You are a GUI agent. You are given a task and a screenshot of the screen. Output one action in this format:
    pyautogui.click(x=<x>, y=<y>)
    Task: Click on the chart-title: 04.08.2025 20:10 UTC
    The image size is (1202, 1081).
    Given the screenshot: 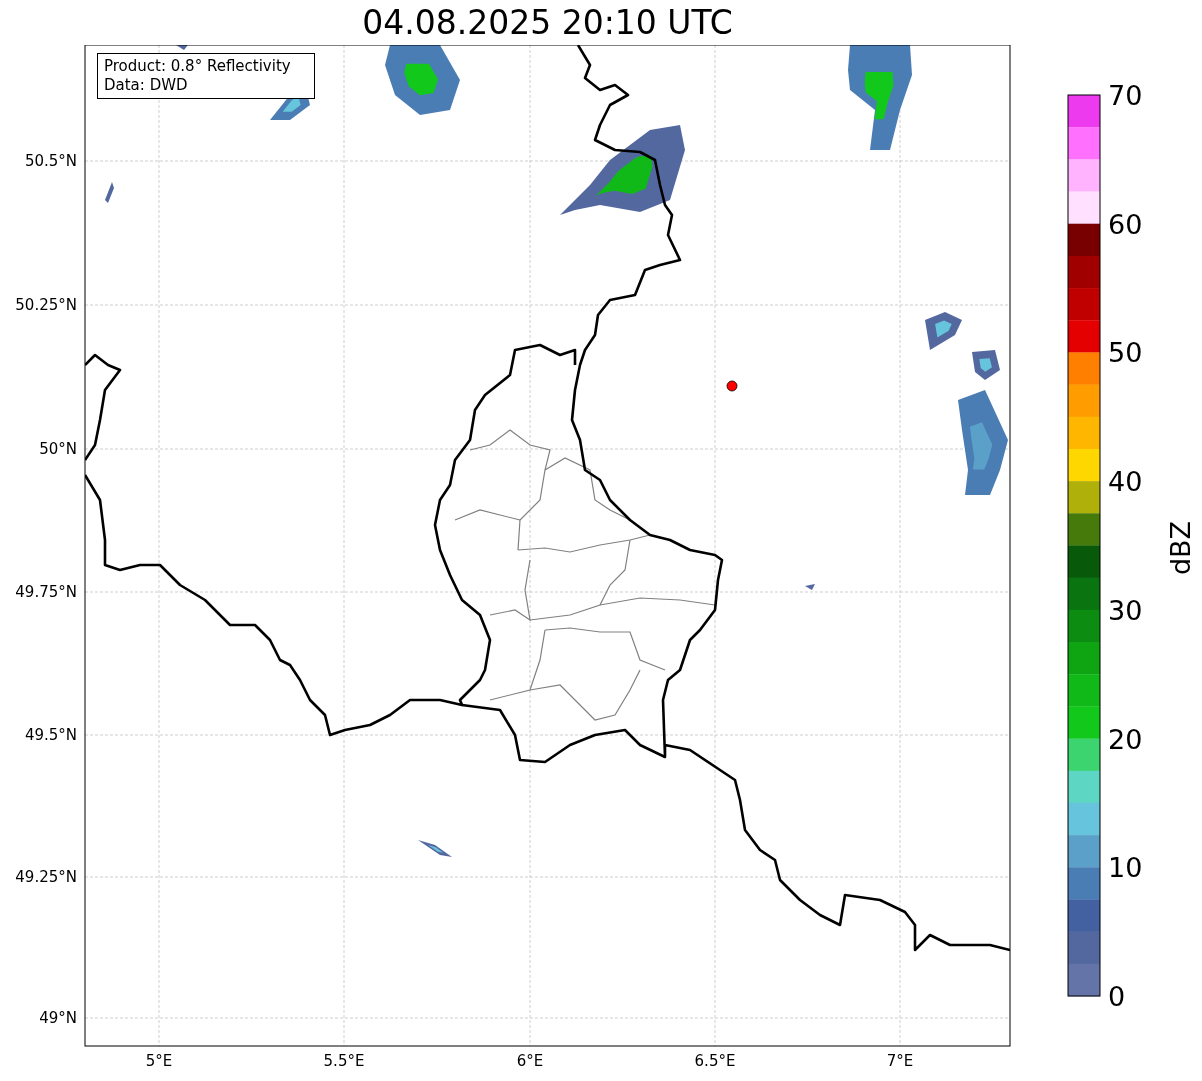 What is the action you would take?
    pyautogui.click(x=547, y=22)
    